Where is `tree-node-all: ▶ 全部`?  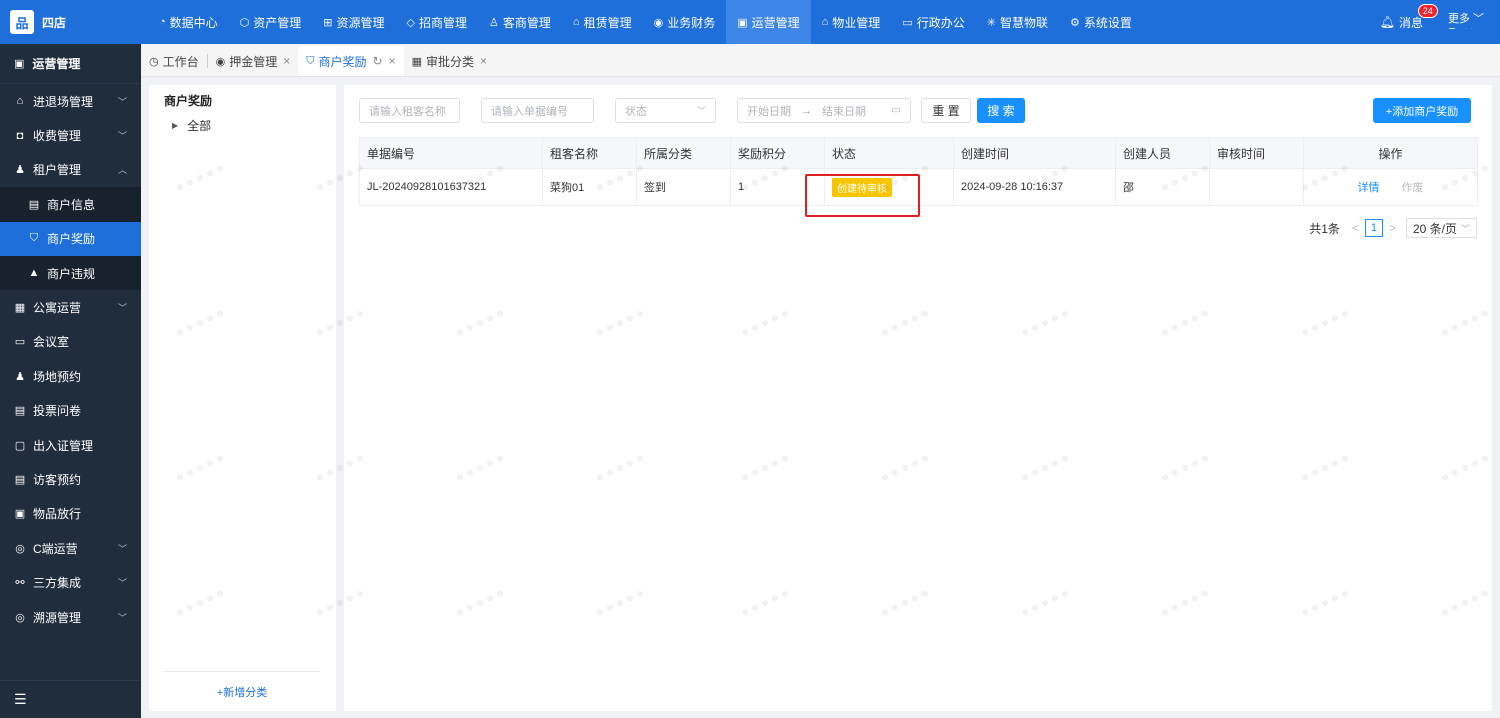
tree-node-all: ▶ 全部 is located at coordinates (191, 125).